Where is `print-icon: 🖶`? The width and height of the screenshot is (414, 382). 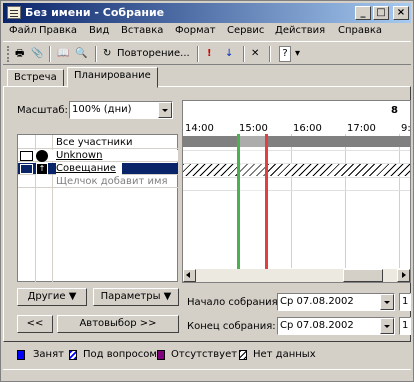 print-icon: 🖶 is located at coordinates (19, 54).